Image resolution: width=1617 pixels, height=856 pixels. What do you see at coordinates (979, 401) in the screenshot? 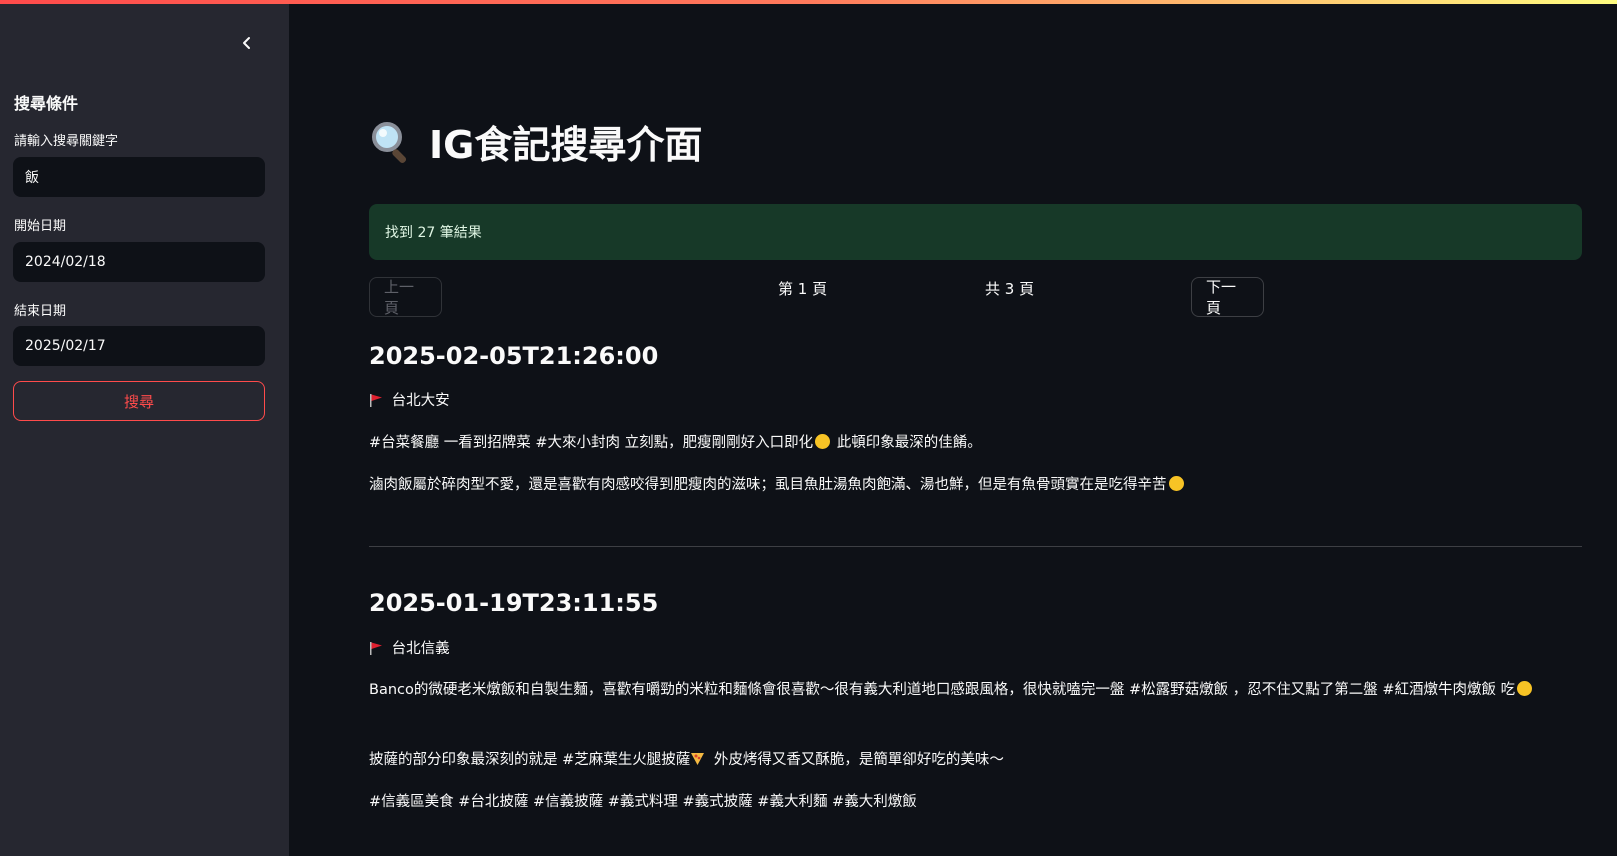
I see `post-location: 台北大安` at bounding box center [979, 401].